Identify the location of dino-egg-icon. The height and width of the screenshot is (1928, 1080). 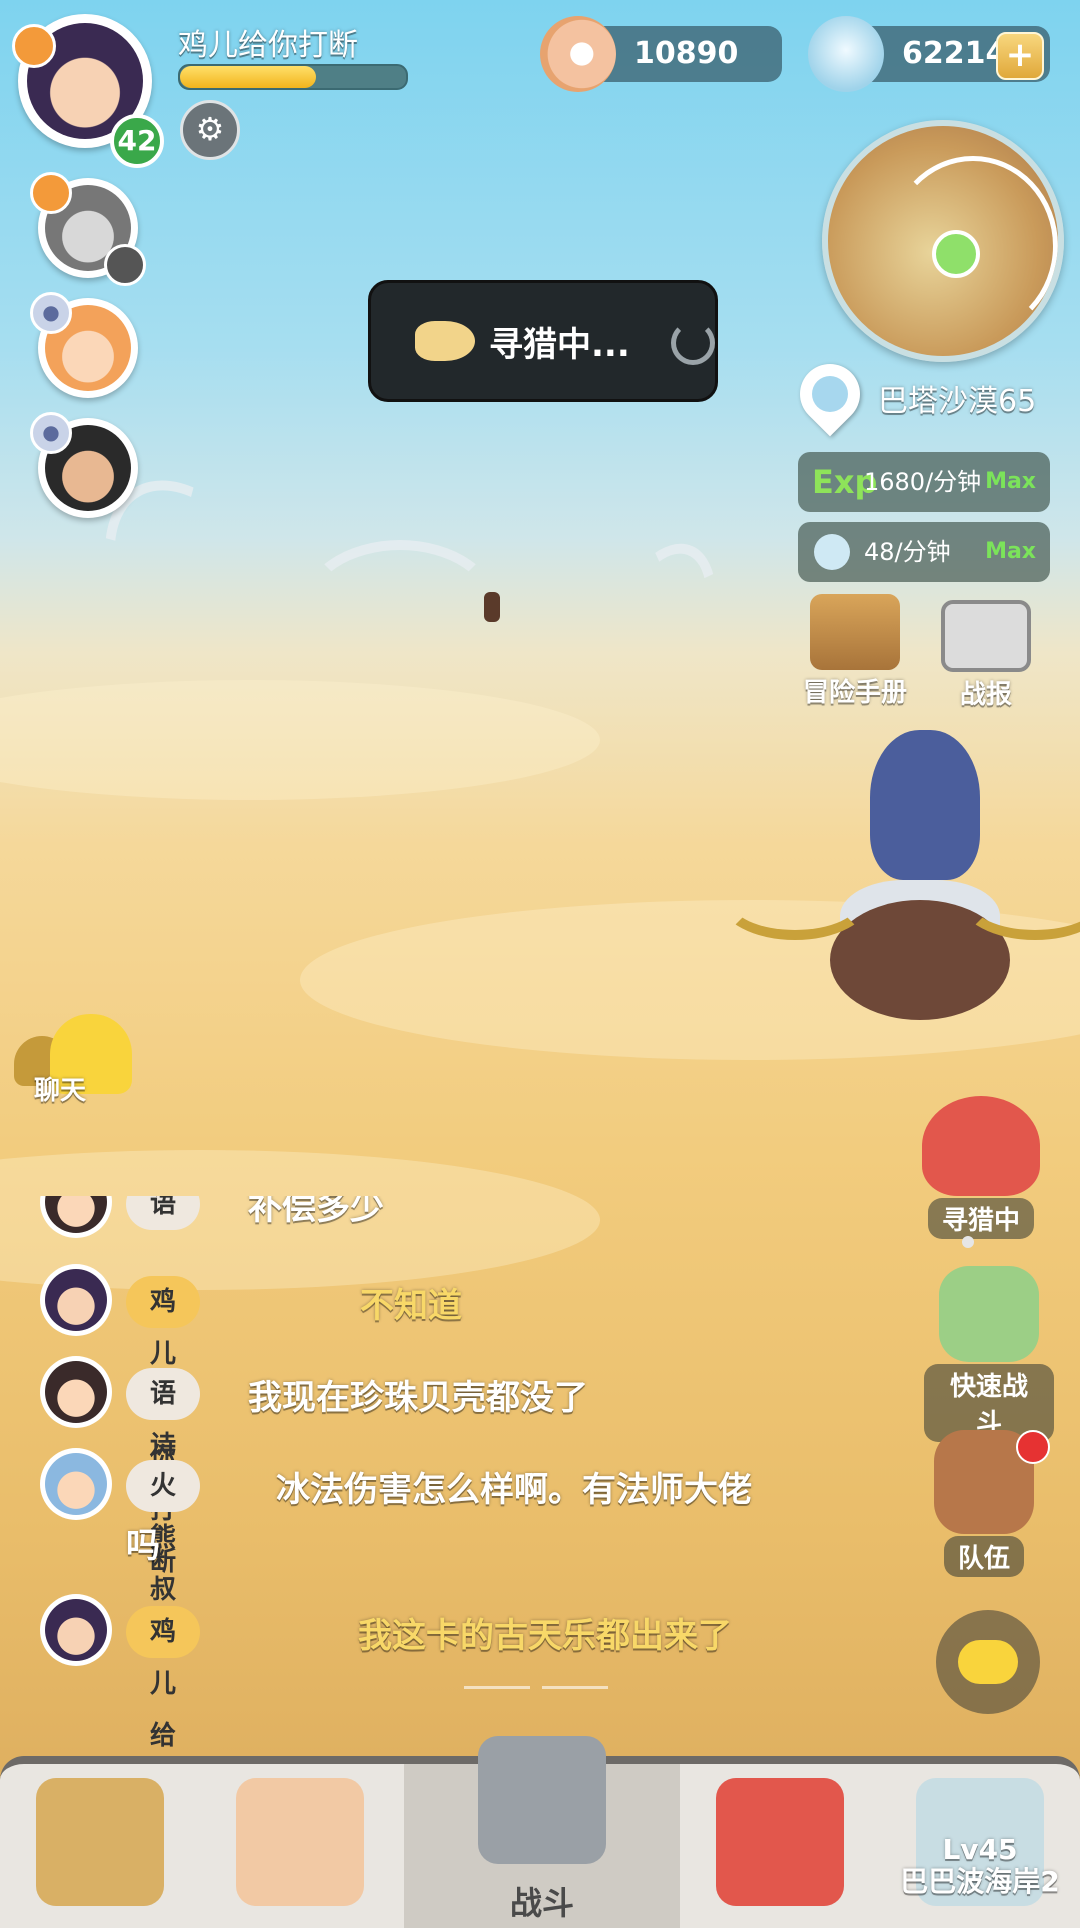
(780, 1842).